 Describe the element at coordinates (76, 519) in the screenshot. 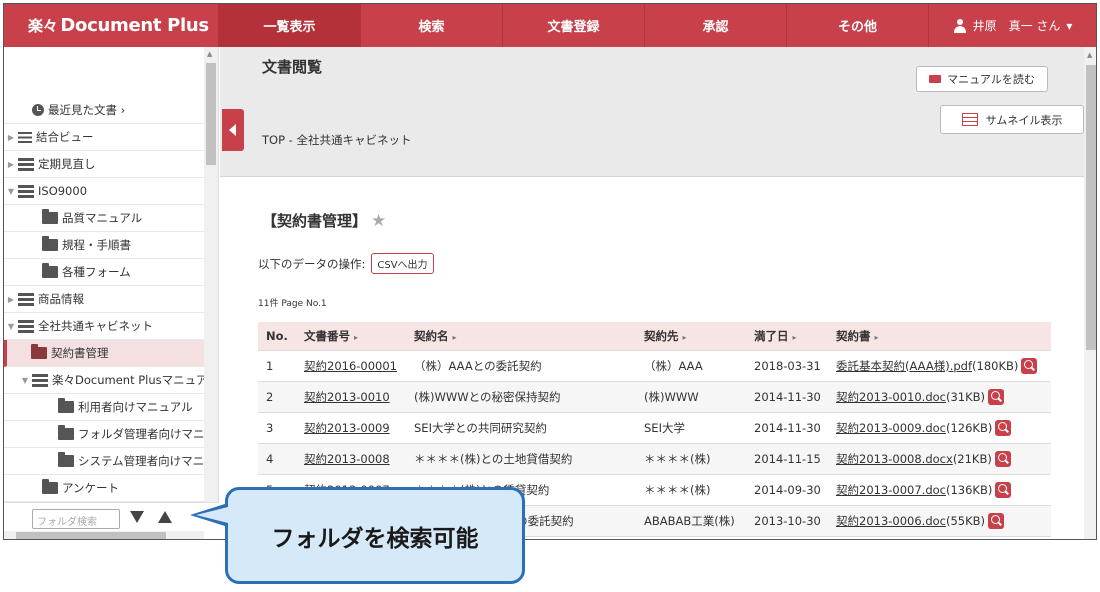

I see `folder-search-input: フォルダ検索` at that location.